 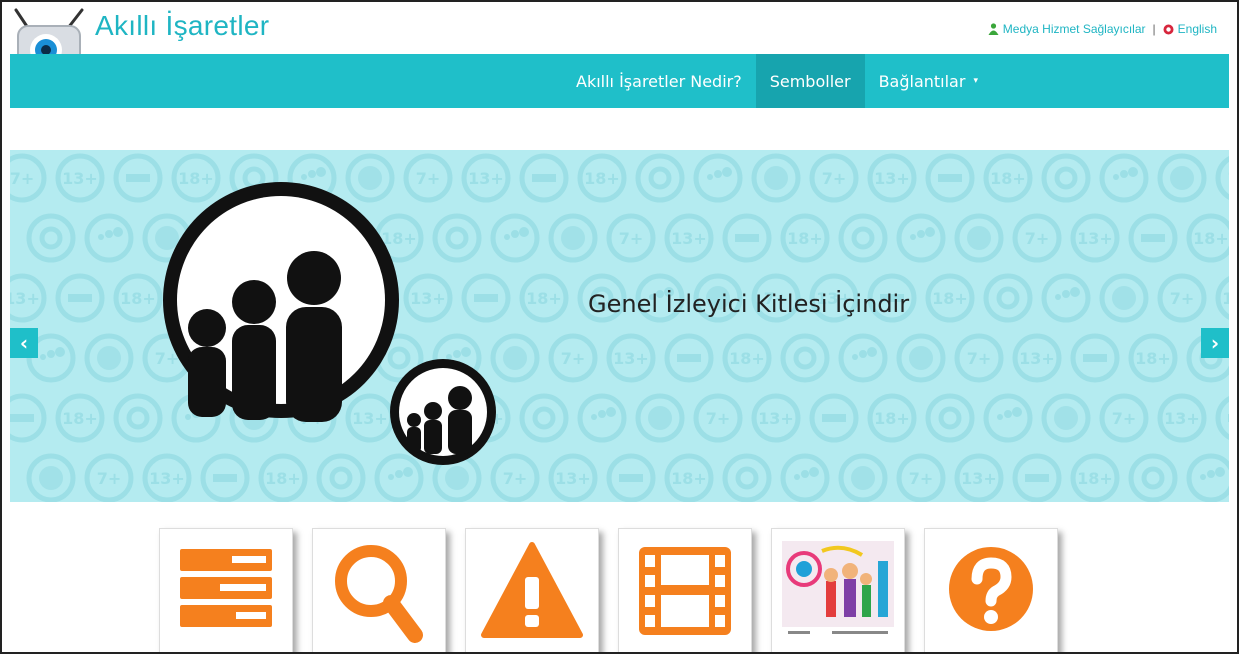 I want to click on site-title: Akıllı İşaretler, so click(x=182, y=26).